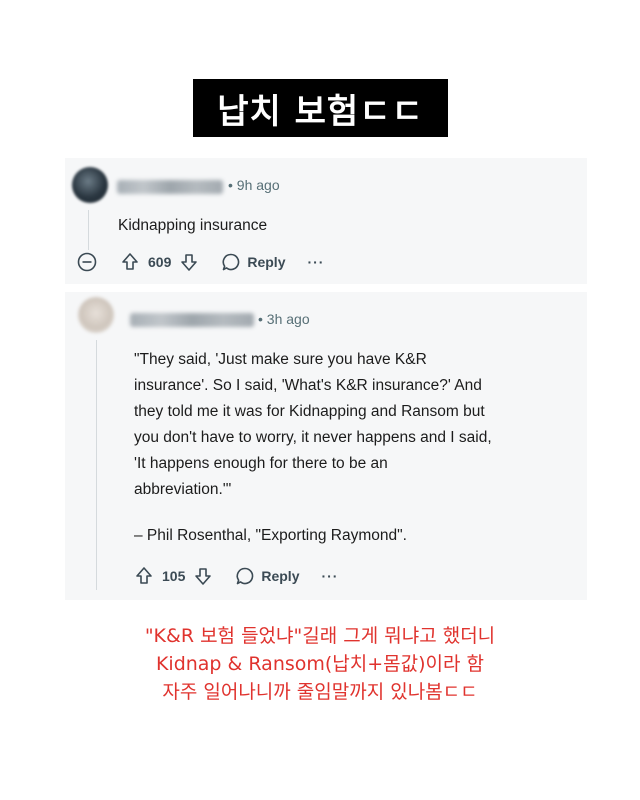 This screenshot has height=800, width=640. Describe the element at coordinates (200, 262) in the screenshot. I see `comment-actions: 609 Reply ···` at that location.